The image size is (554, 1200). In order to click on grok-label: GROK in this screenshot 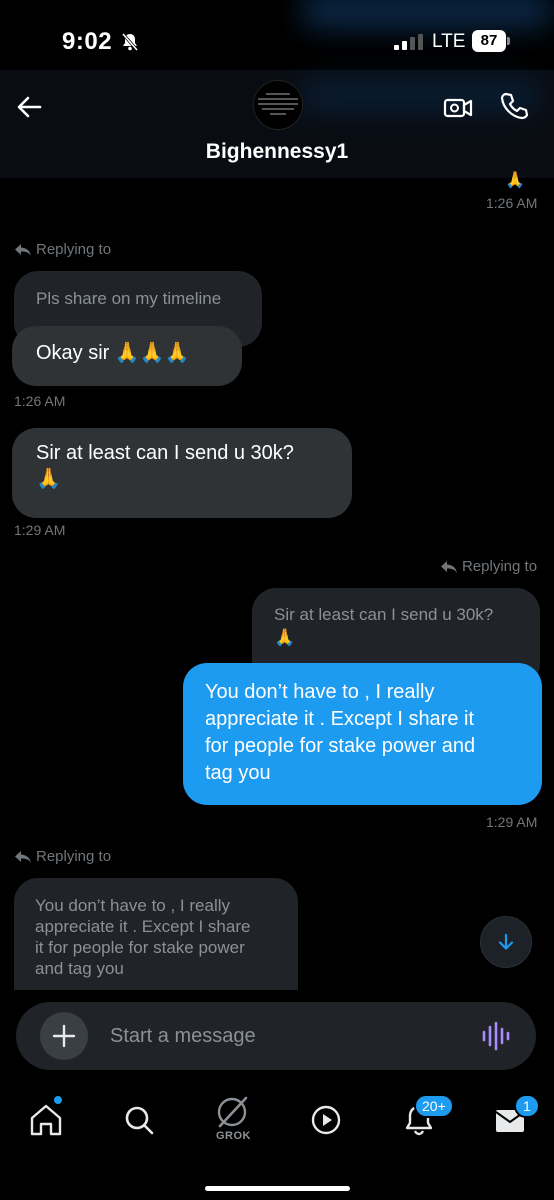, I will do `click(233, 1136)`.